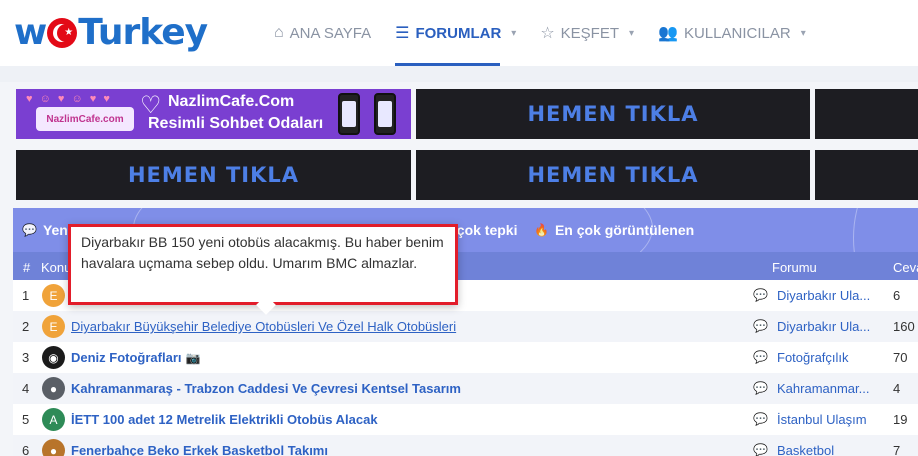 This screenshot has width=918, height=456. Describe the element at coordinates (824, 357) in the screenshot. I see `forum-link: Fotoğrafçılık` at that location.